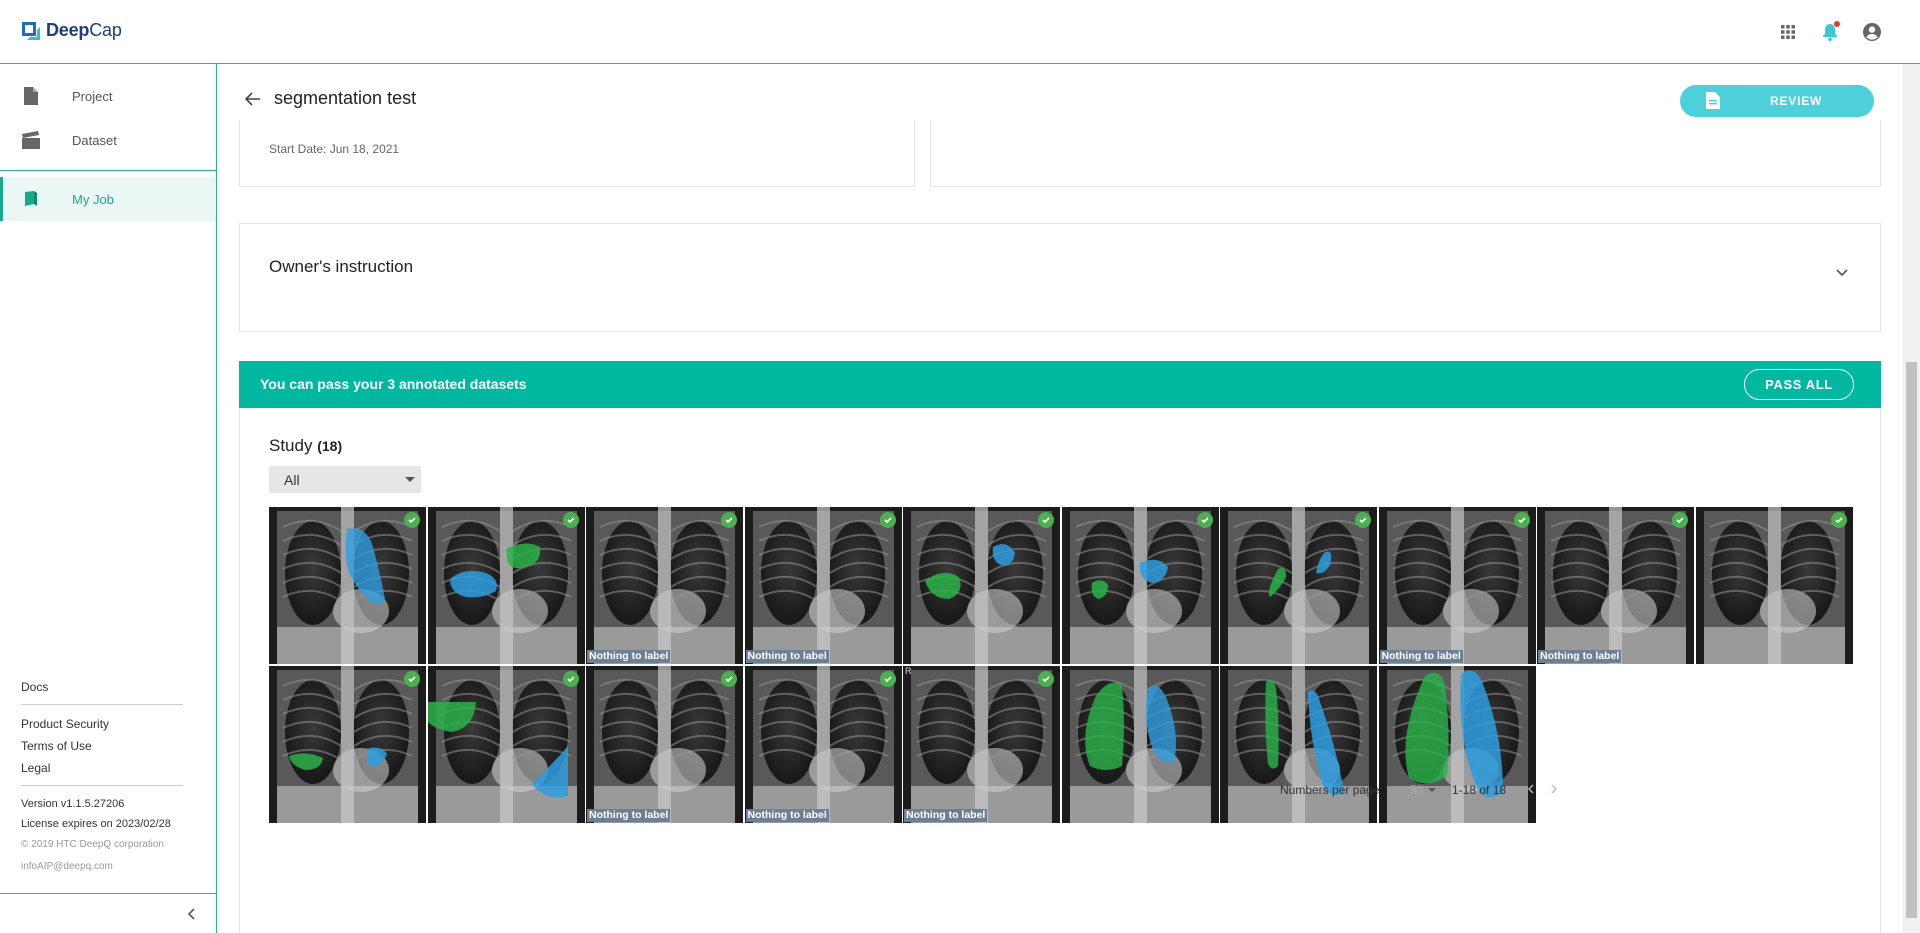 The image size is (1920, 933). What do you see at coordinates (1060, 277) in the screenshot?
I see `owner-instruction-panel: Owner's instruction` at bounding box center [1060, 277].